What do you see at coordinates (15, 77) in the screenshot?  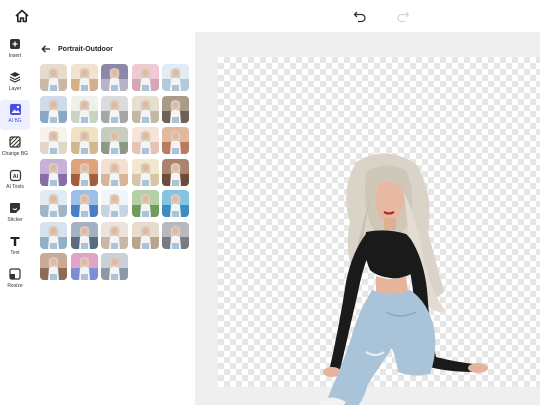 I see `layers-icon` at bounding box center [15, 77].